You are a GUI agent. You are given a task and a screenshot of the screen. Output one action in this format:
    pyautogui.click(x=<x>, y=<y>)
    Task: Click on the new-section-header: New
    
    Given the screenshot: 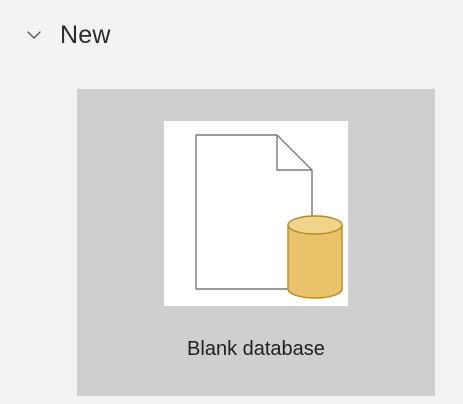 What is the action you would take?
    pyautogui.click(x=68, y=35)
    